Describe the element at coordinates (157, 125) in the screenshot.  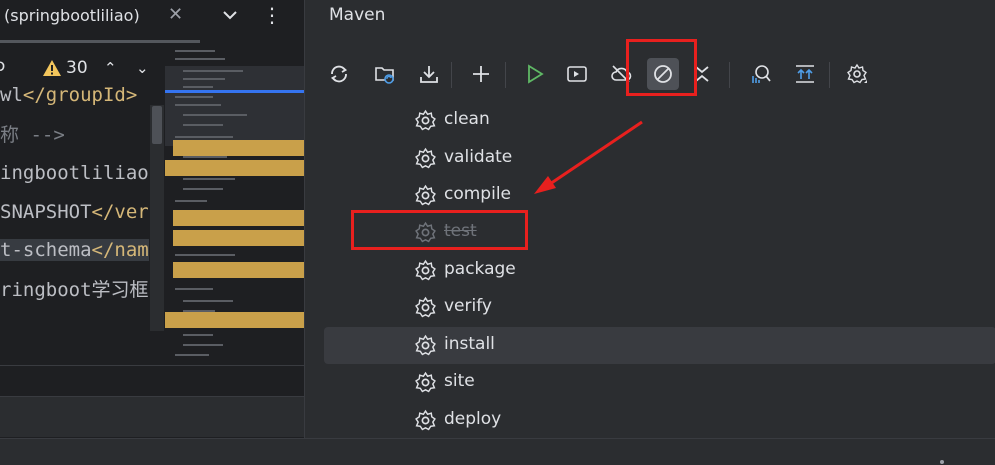
I see `editor-scrollbar-thumb` at that location.